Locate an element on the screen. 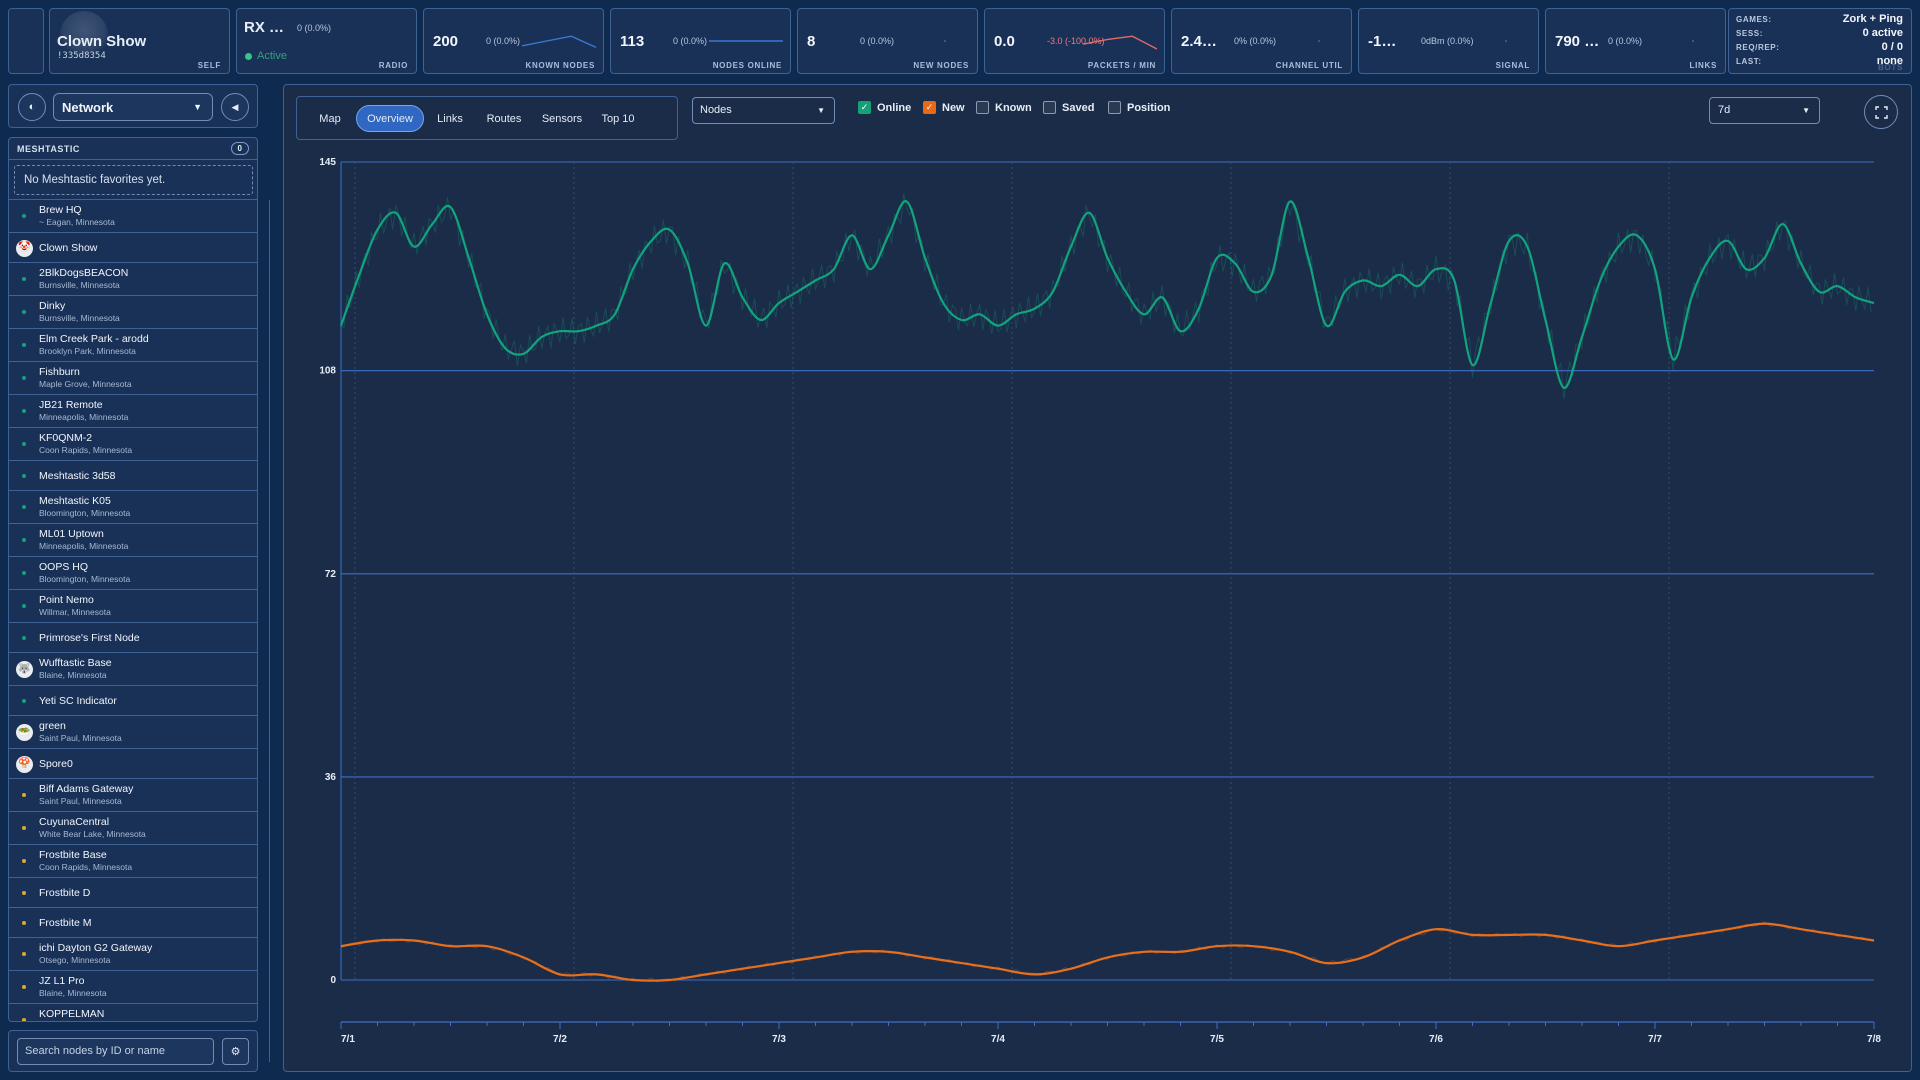  panel-splitter is located at coordinates (269, 631).